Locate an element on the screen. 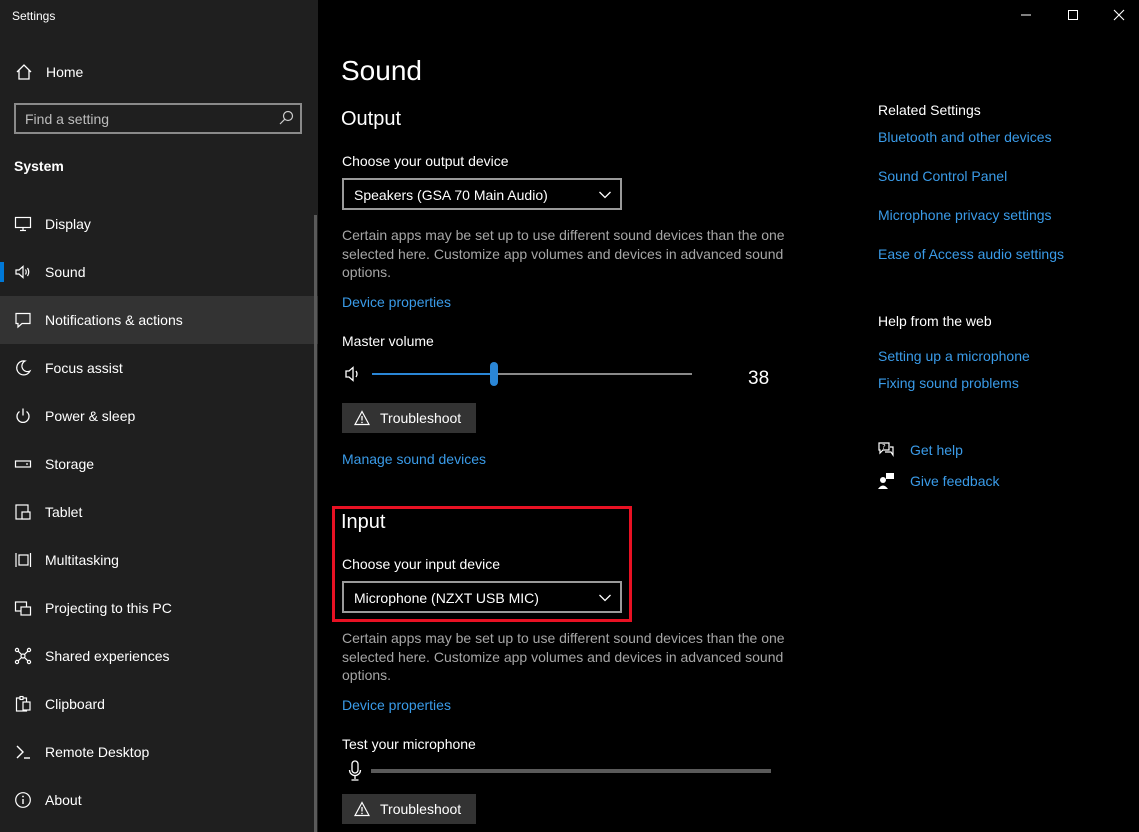 Image resolution: width=1139 pixels, height=832 pixels. sidebar-item-label: Notifications & actions is located at coordinates (114, 320).